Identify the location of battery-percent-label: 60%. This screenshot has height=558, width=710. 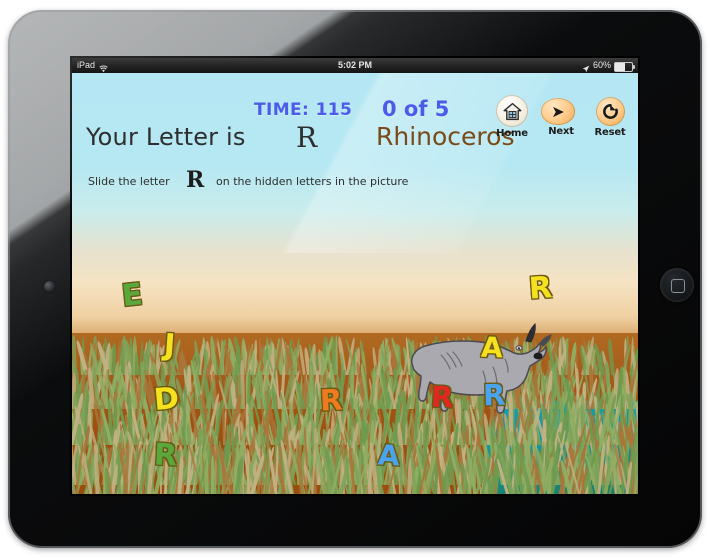
(601, 65).